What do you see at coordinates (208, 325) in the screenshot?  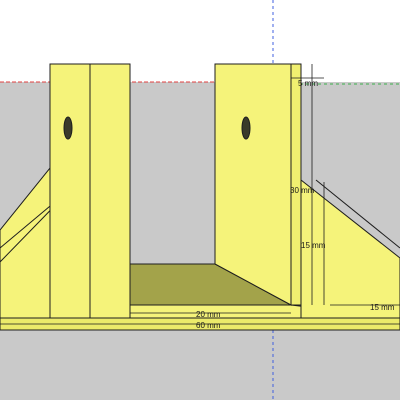 I see `dim-overall-width: 60 mm` at bounding box center [208, 325].